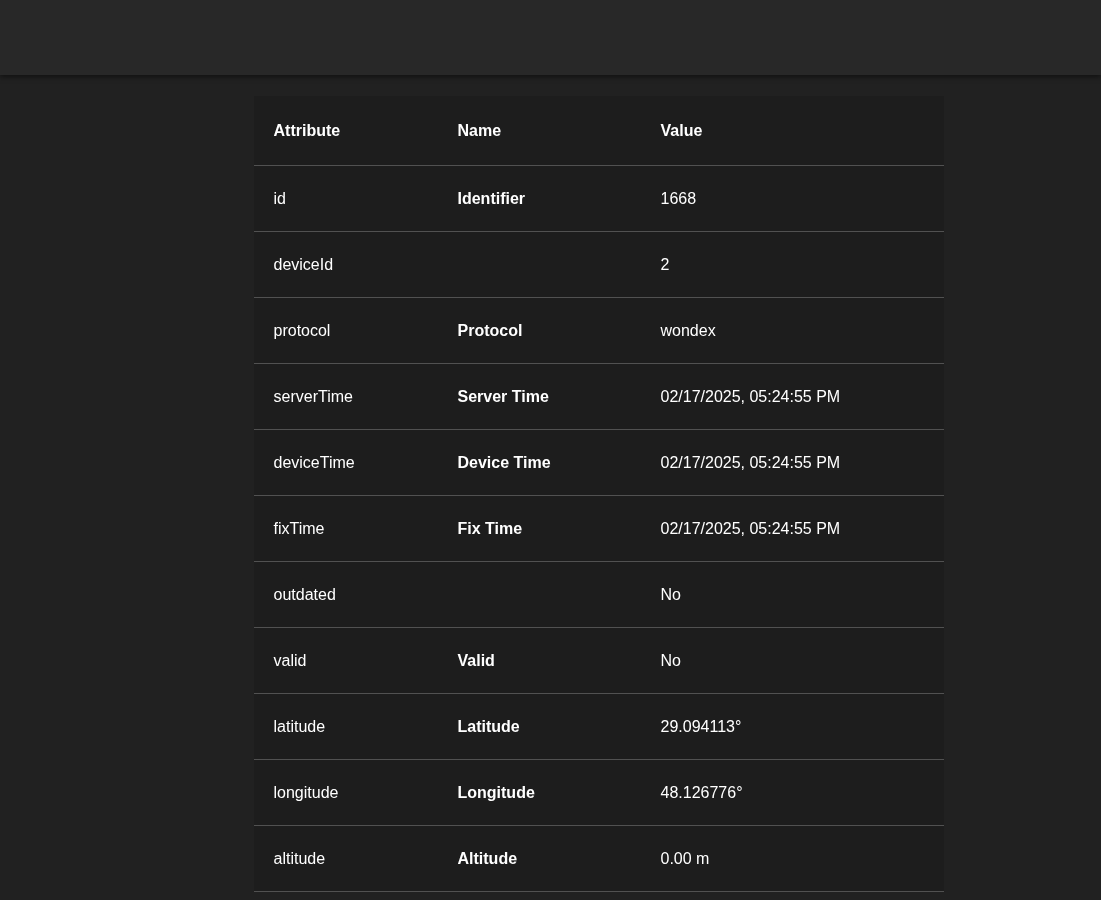 The image size is (1101, 900). Describe the element at coordinates (678, 198) in the screenshot. I see `table-cell-text: 1668` at that location.